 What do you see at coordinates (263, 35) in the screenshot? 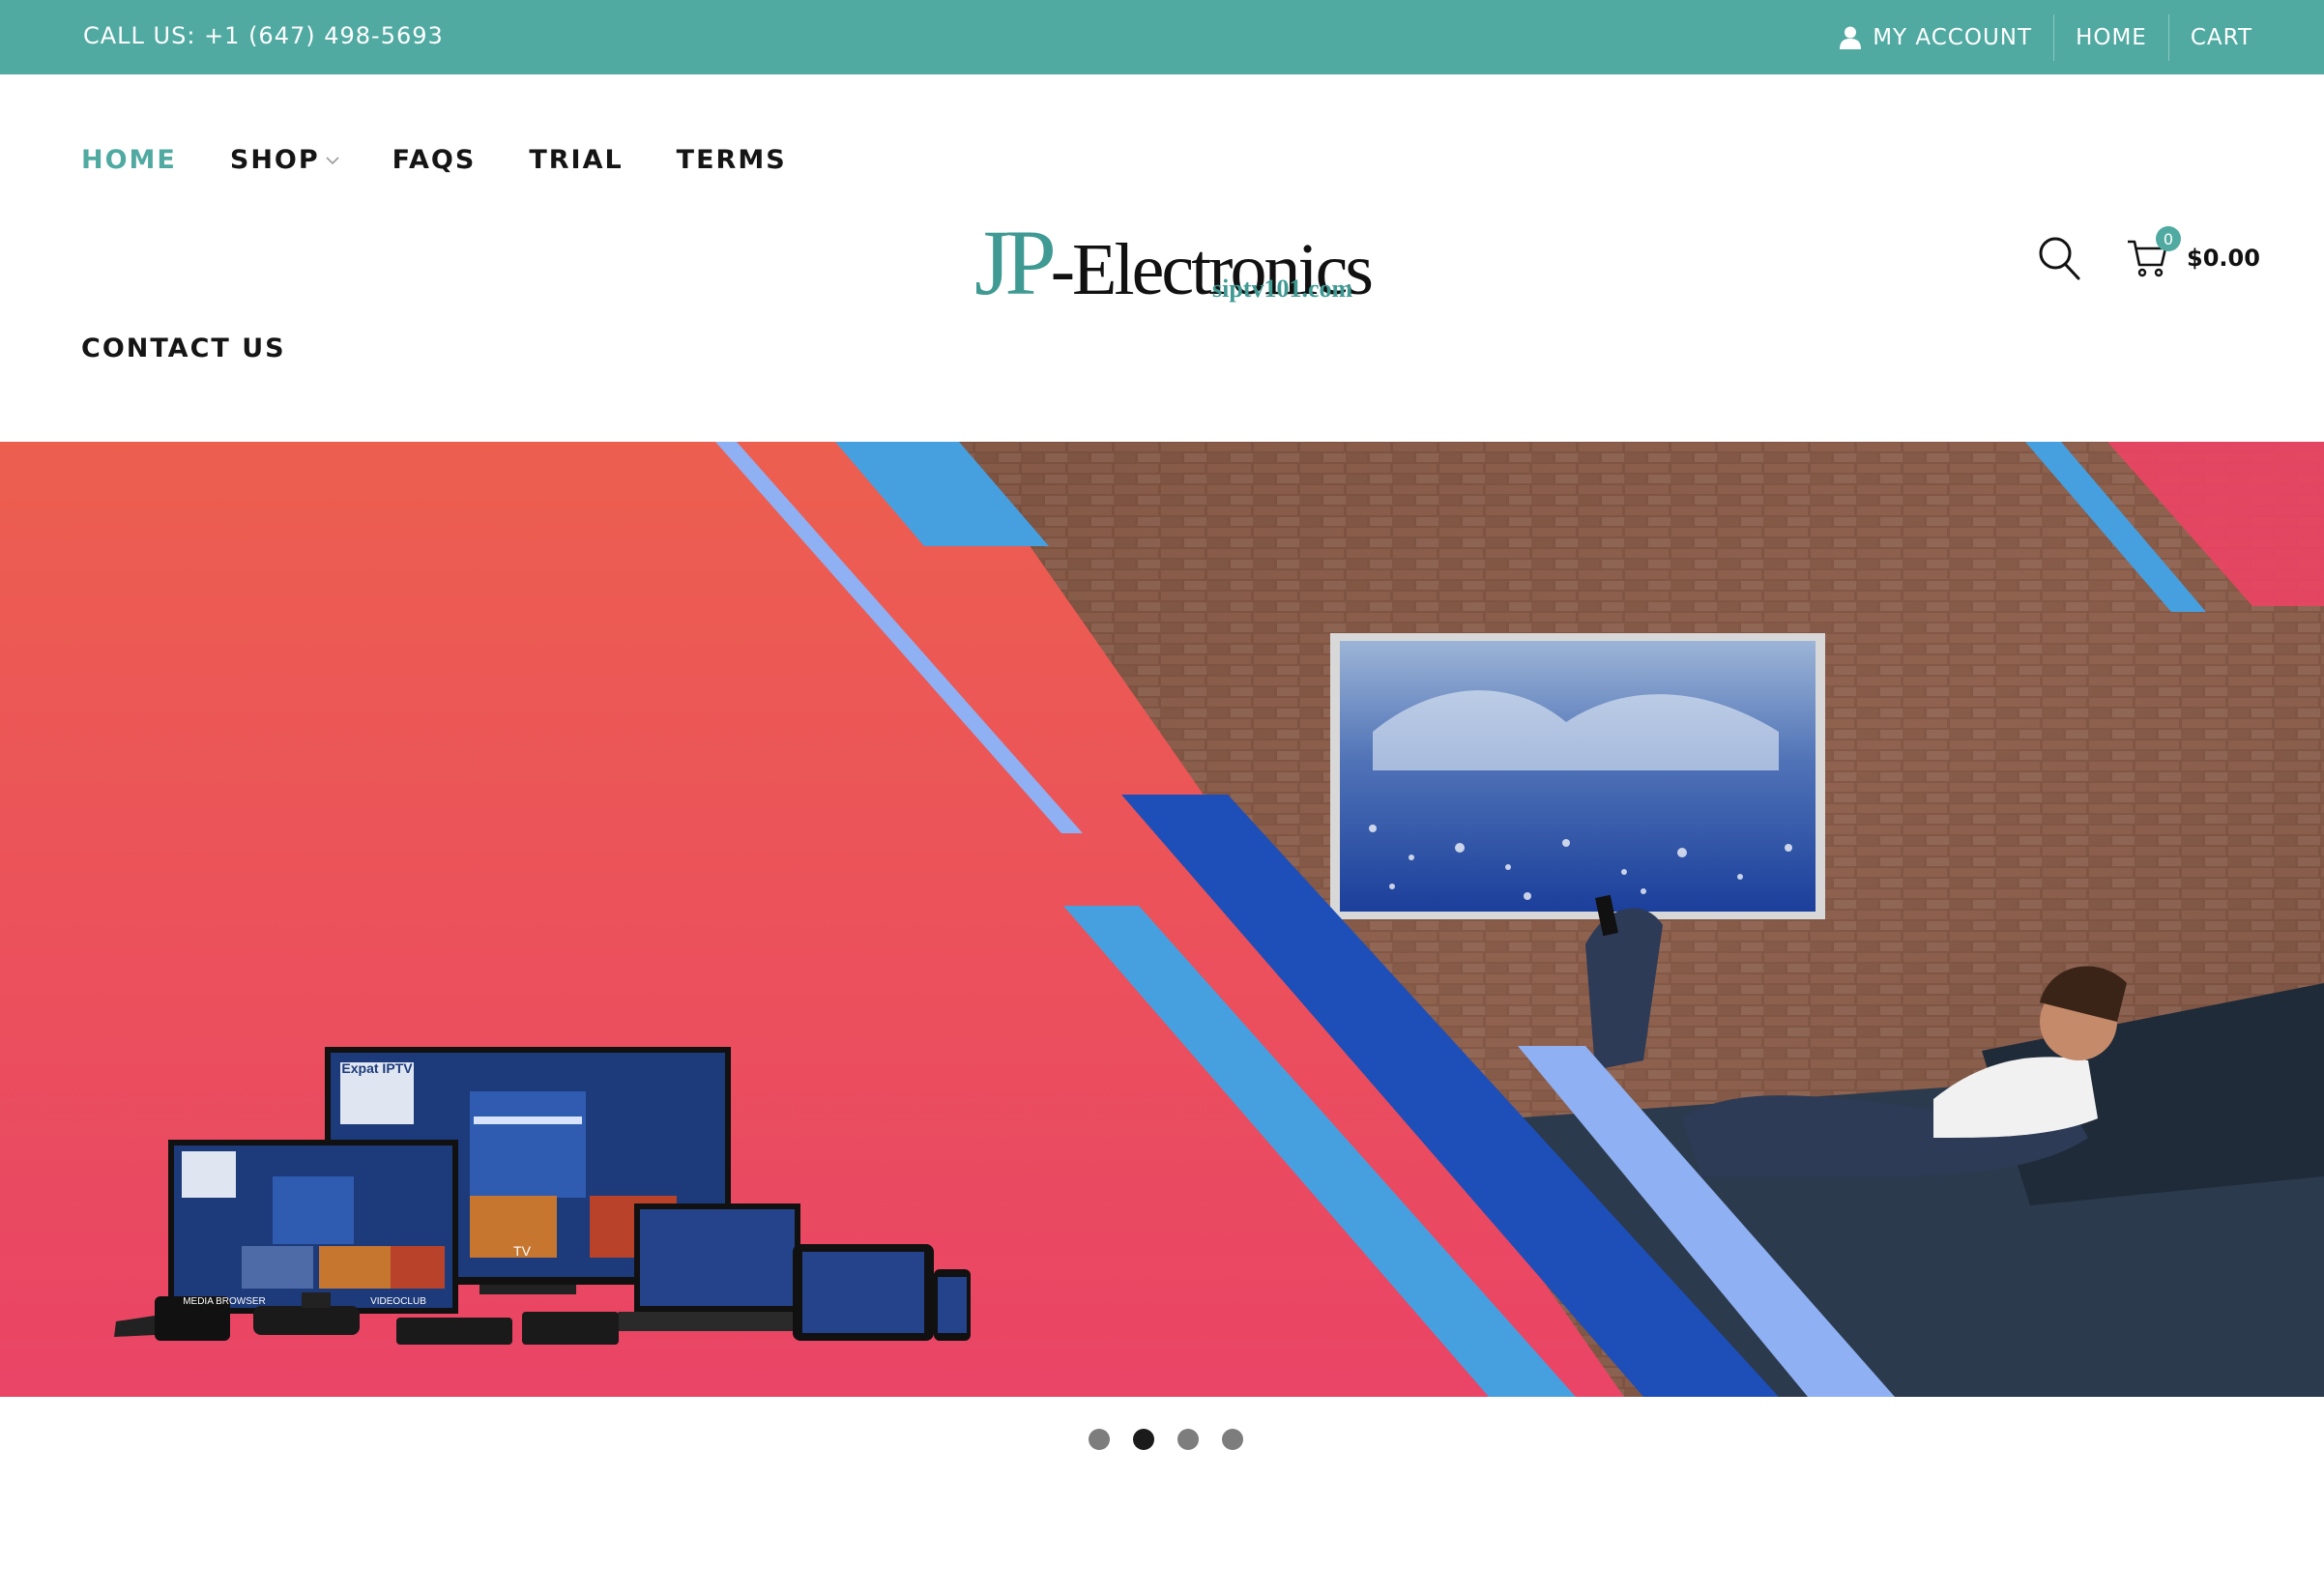
I see `call-us-text: CALL US: +1 (647) 498-5693` at bounding box center [263, 35].